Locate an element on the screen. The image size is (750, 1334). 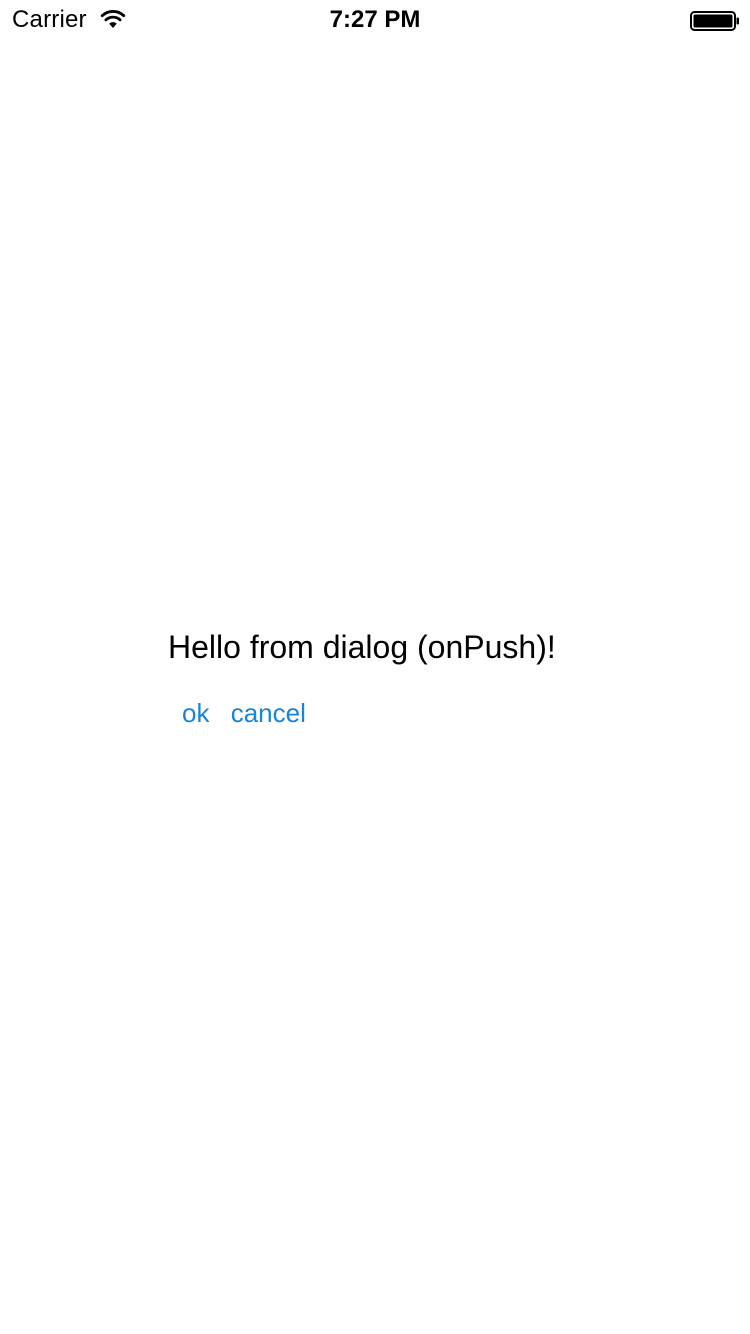
dialog-actions: ok cancel is located at coordinates (408, 713).